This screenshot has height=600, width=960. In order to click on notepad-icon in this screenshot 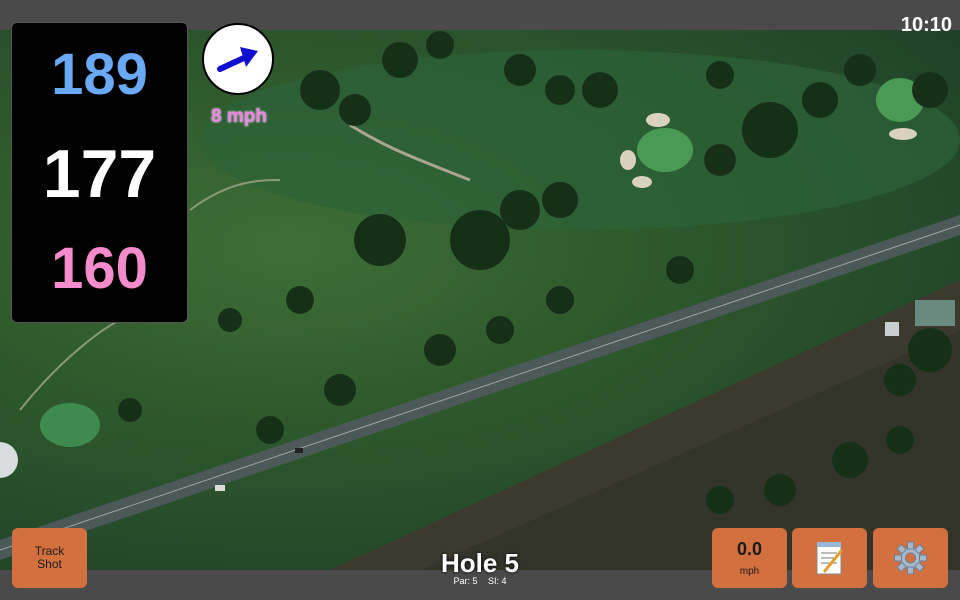, I will do `click(830, 558)`.